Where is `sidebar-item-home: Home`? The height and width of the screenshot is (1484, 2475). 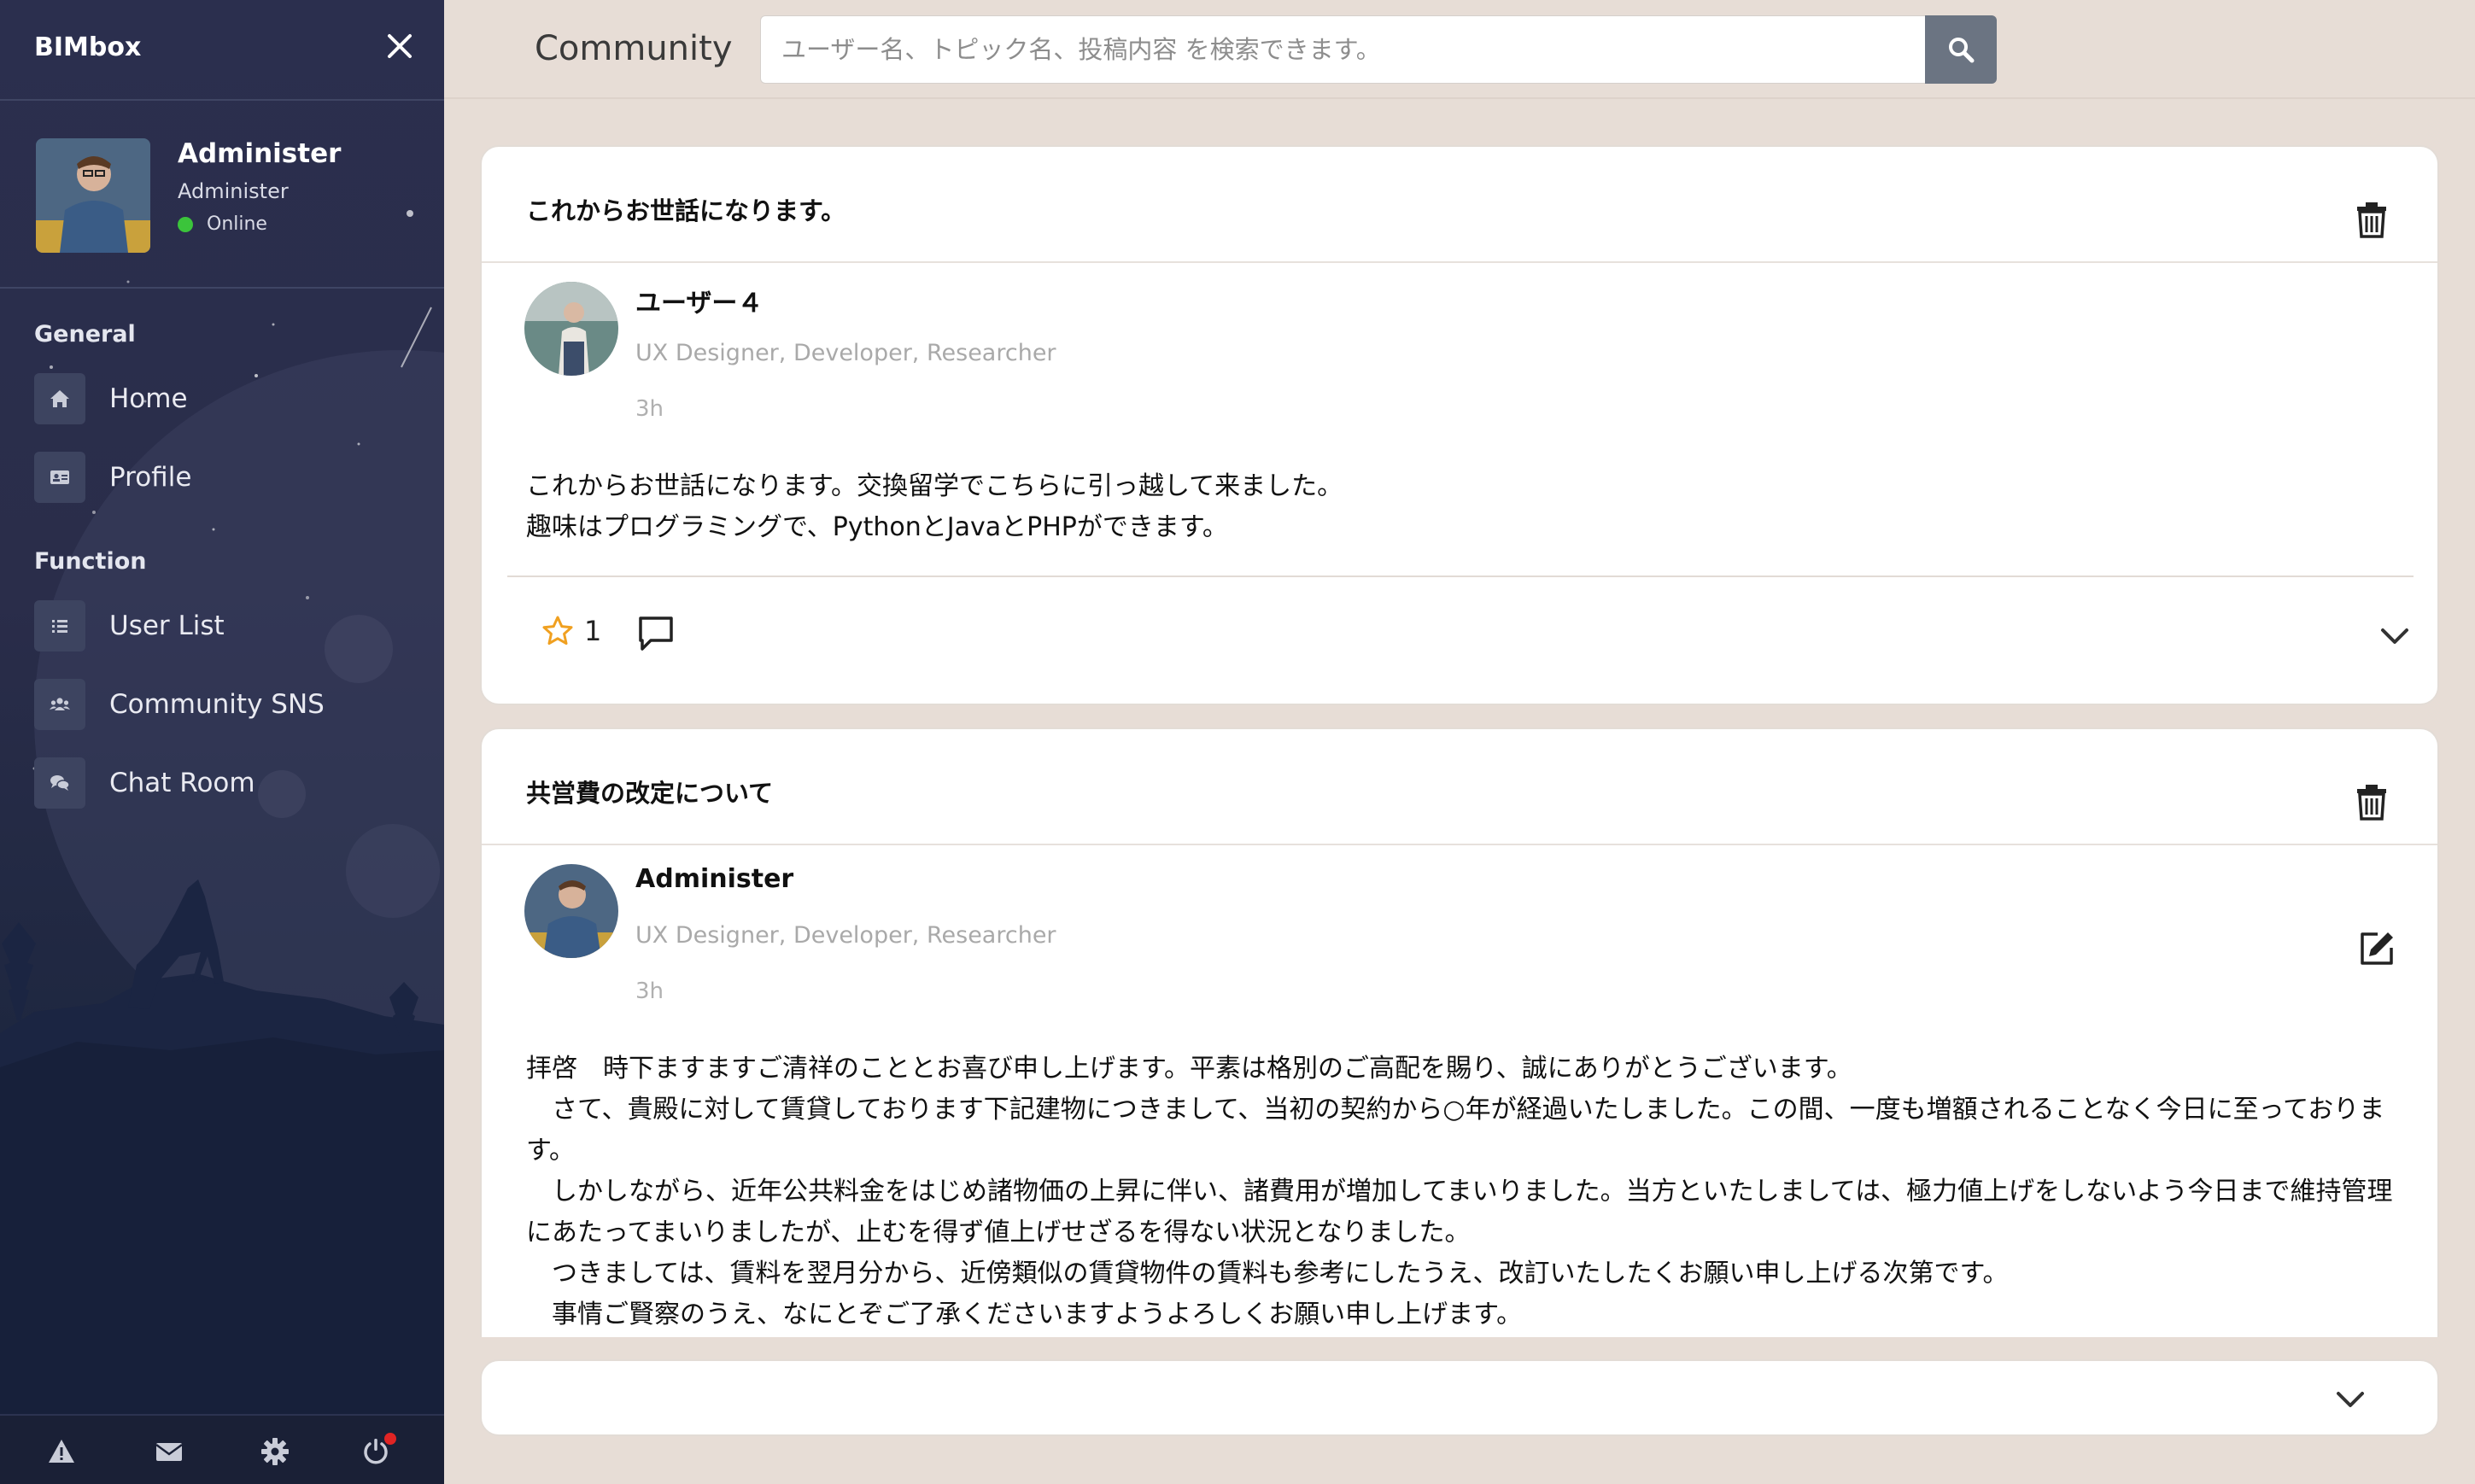
sidebar-item-home: Home is located at coordinates (222, 399).